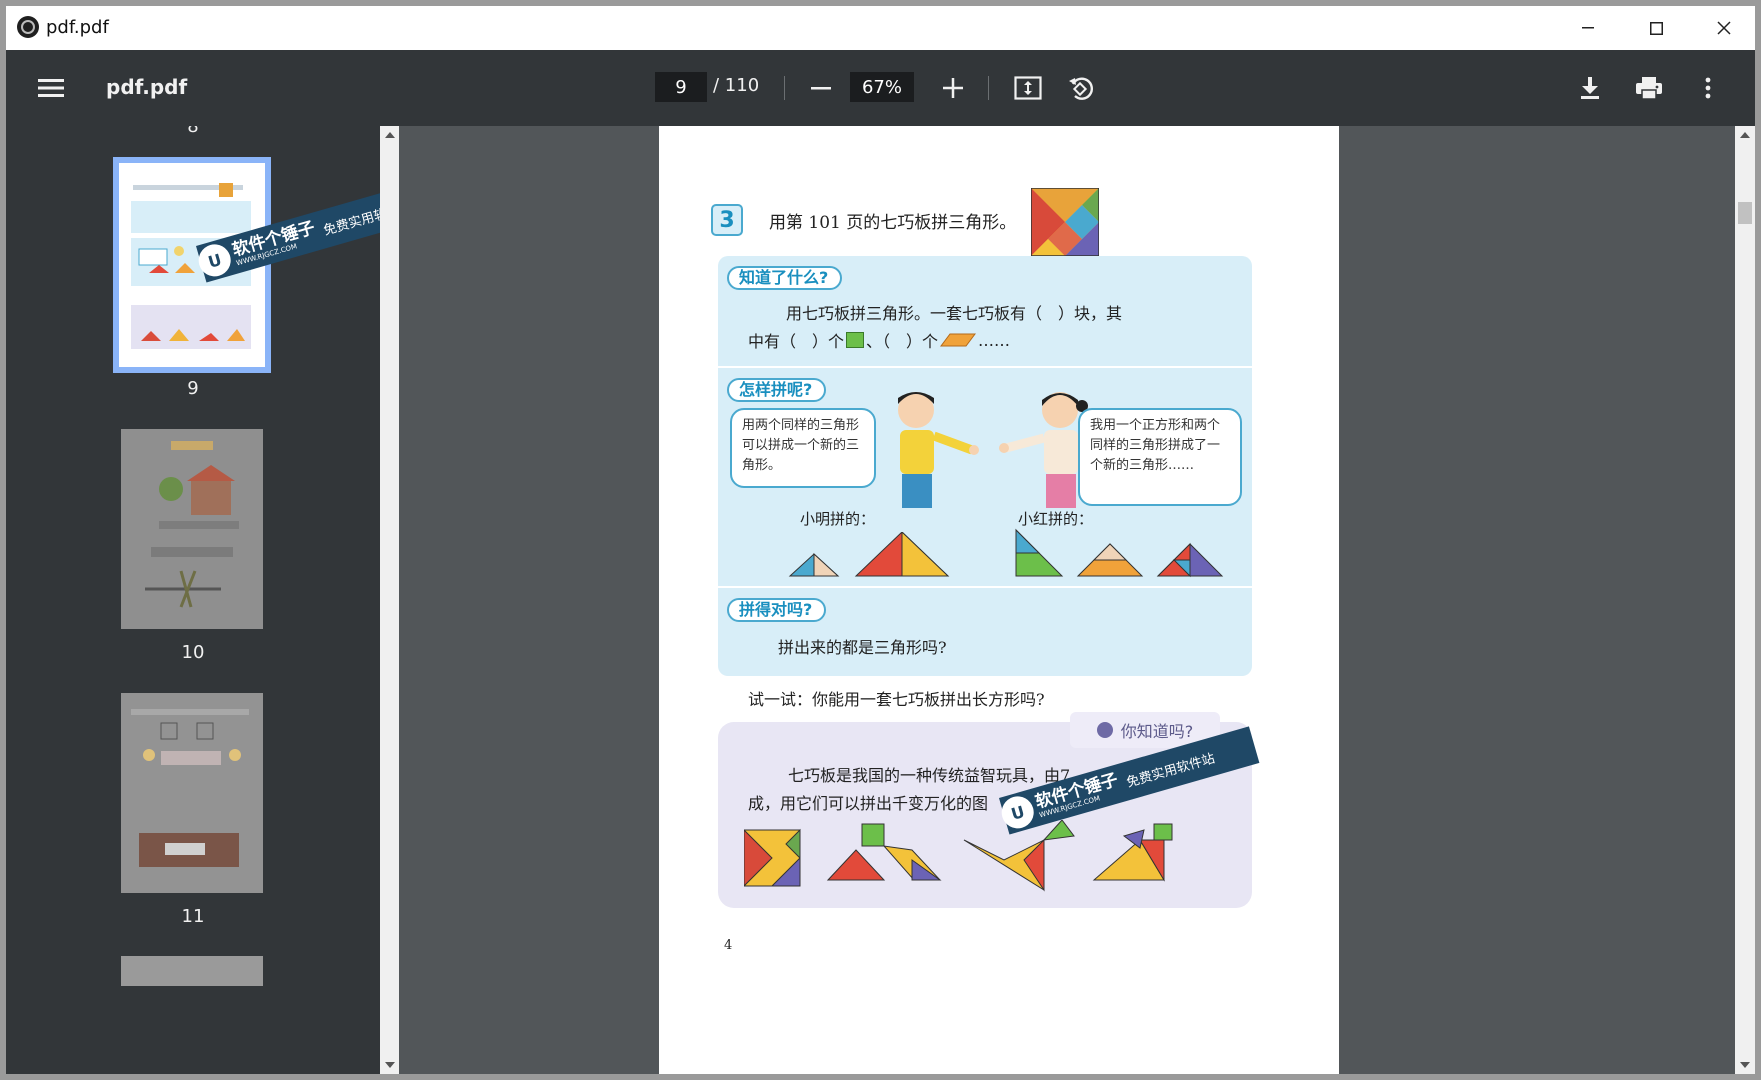  I want to click on zoom-level-input: 67%, so click(882, 87).